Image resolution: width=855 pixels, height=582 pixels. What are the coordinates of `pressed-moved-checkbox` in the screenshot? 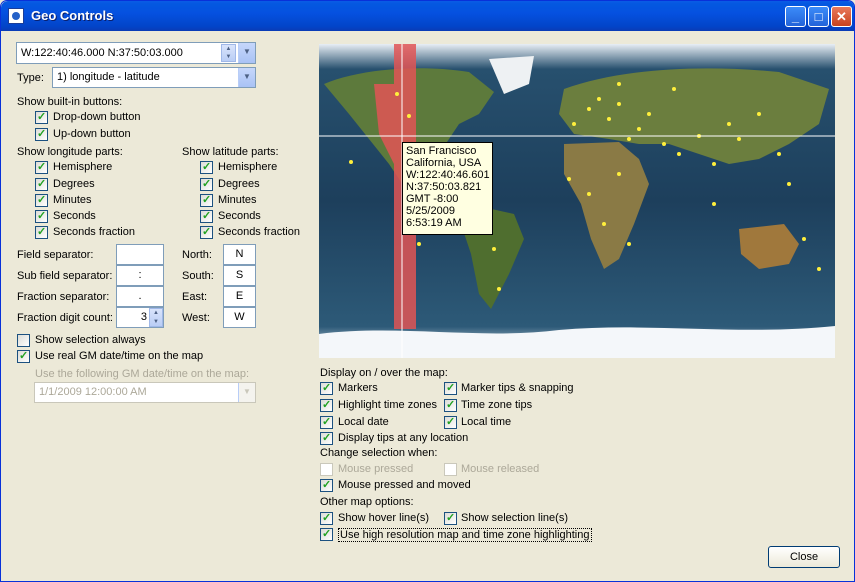 It's located at (326, 485).